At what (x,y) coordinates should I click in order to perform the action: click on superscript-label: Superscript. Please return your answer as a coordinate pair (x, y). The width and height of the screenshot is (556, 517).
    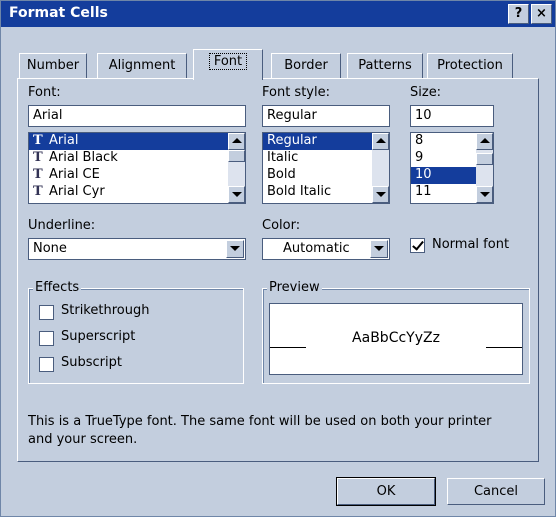
    Looking at the image, I should click on (98, 336).